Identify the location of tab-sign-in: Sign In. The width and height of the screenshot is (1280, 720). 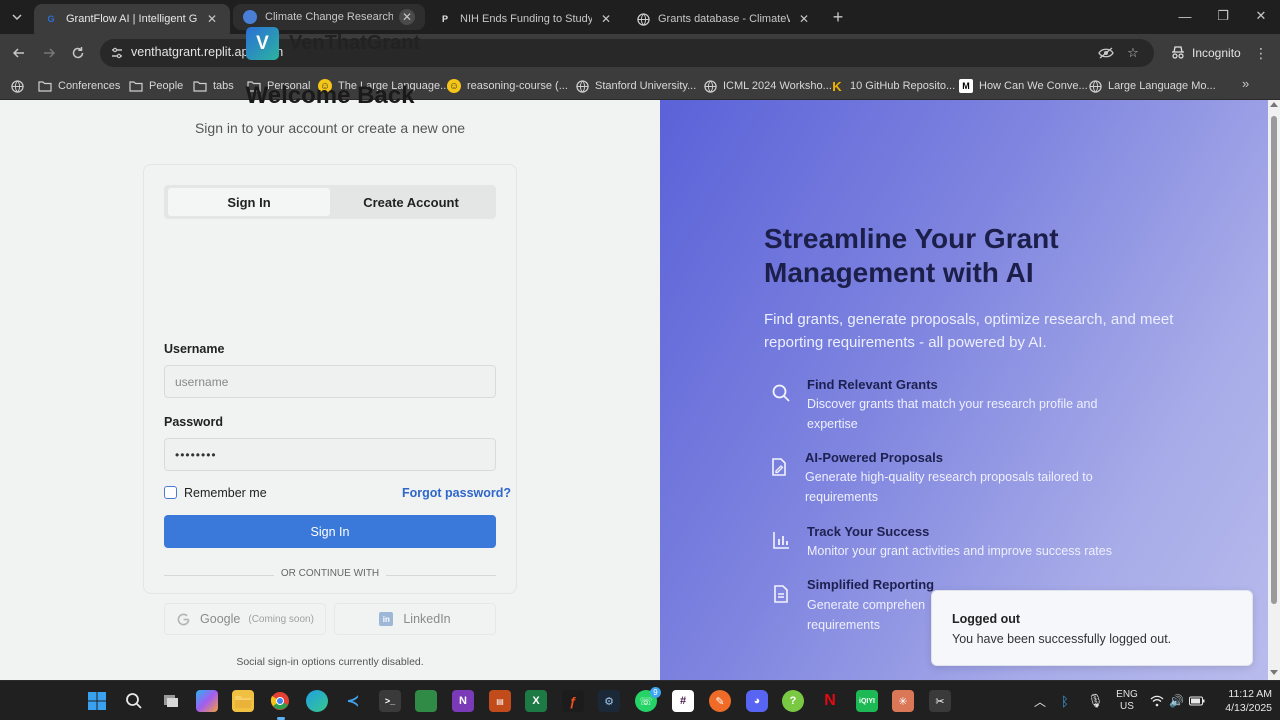
(249, 202).